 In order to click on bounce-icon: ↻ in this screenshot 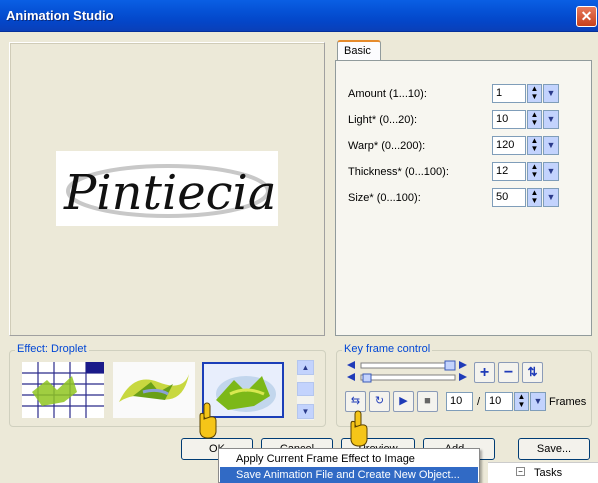, I will do `click(379, 401)`.